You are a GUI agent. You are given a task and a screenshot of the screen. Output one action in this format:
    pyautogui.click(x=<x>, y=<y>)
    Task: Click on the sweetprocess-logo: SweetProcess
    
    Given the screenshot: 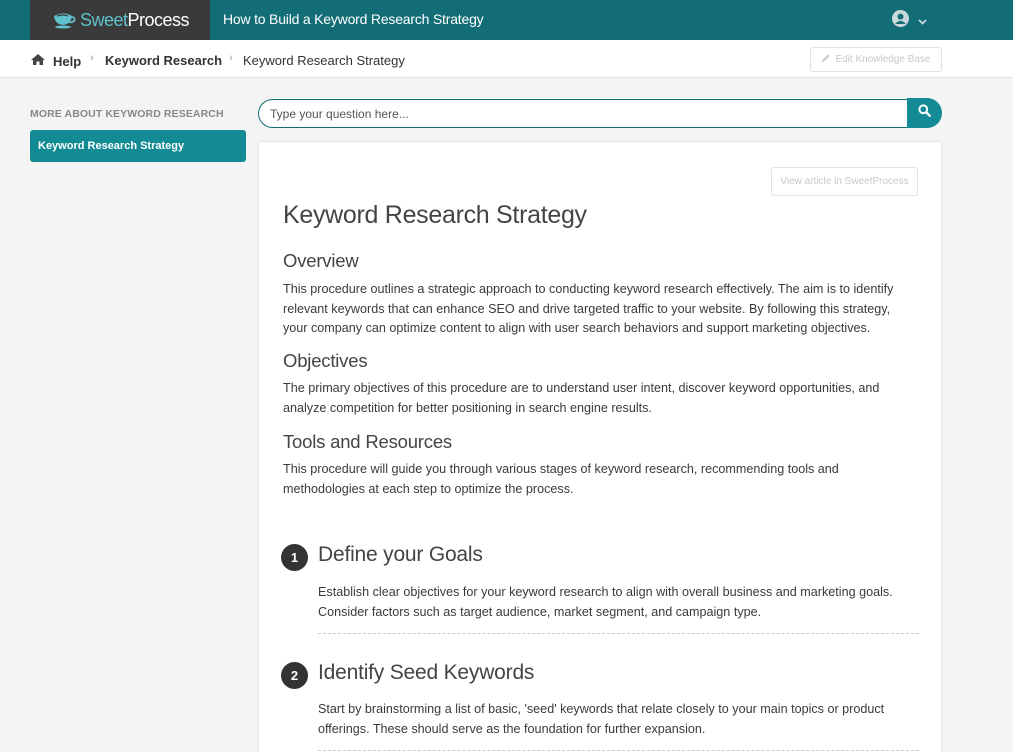 What is the action you would take?
    pyautogui.click(x=120, y=20)
    